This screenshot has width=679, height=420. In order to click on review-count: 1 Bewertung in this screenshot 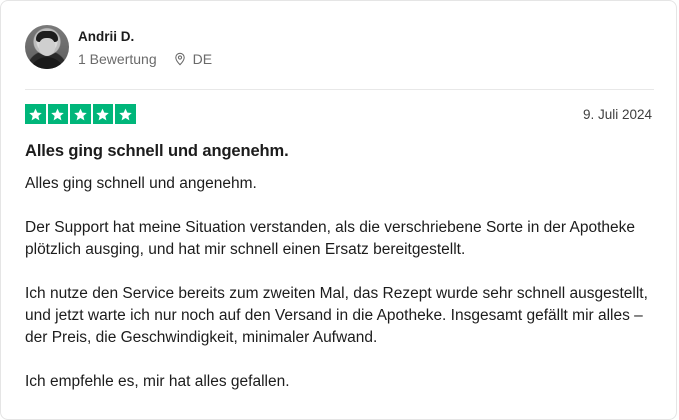, I will do `click(117, 59)`.